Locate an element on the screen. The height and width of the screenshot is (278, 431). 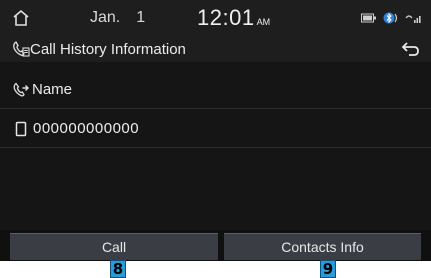
status-icons is located at coordinates (391, 18).